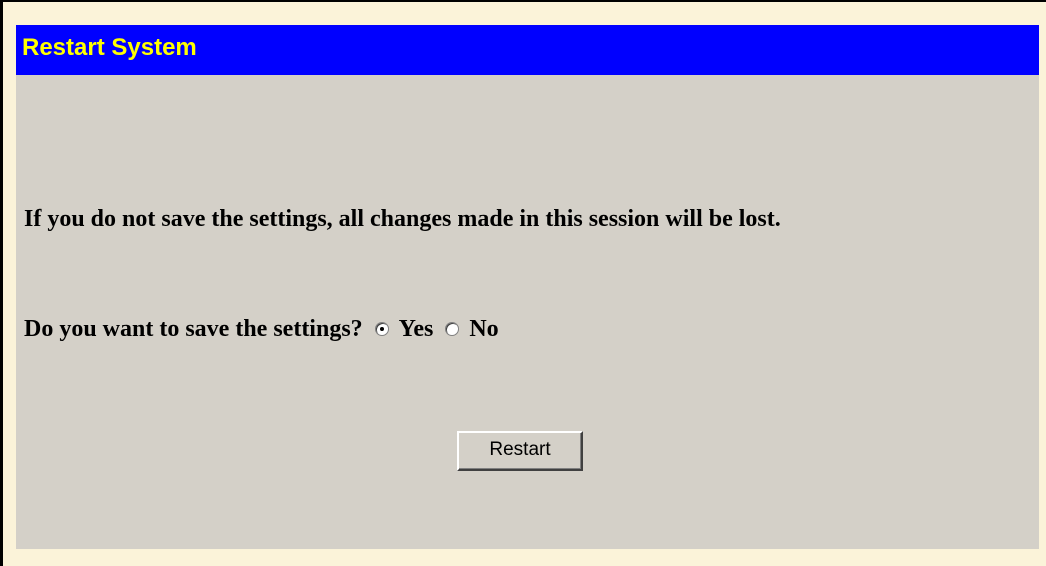 This screenshot has width=1046, height=566. What do you see at coordinates (527, 50) in the screenshot?
I see `title-bar: Restart System` at bounding box center [527, 50].